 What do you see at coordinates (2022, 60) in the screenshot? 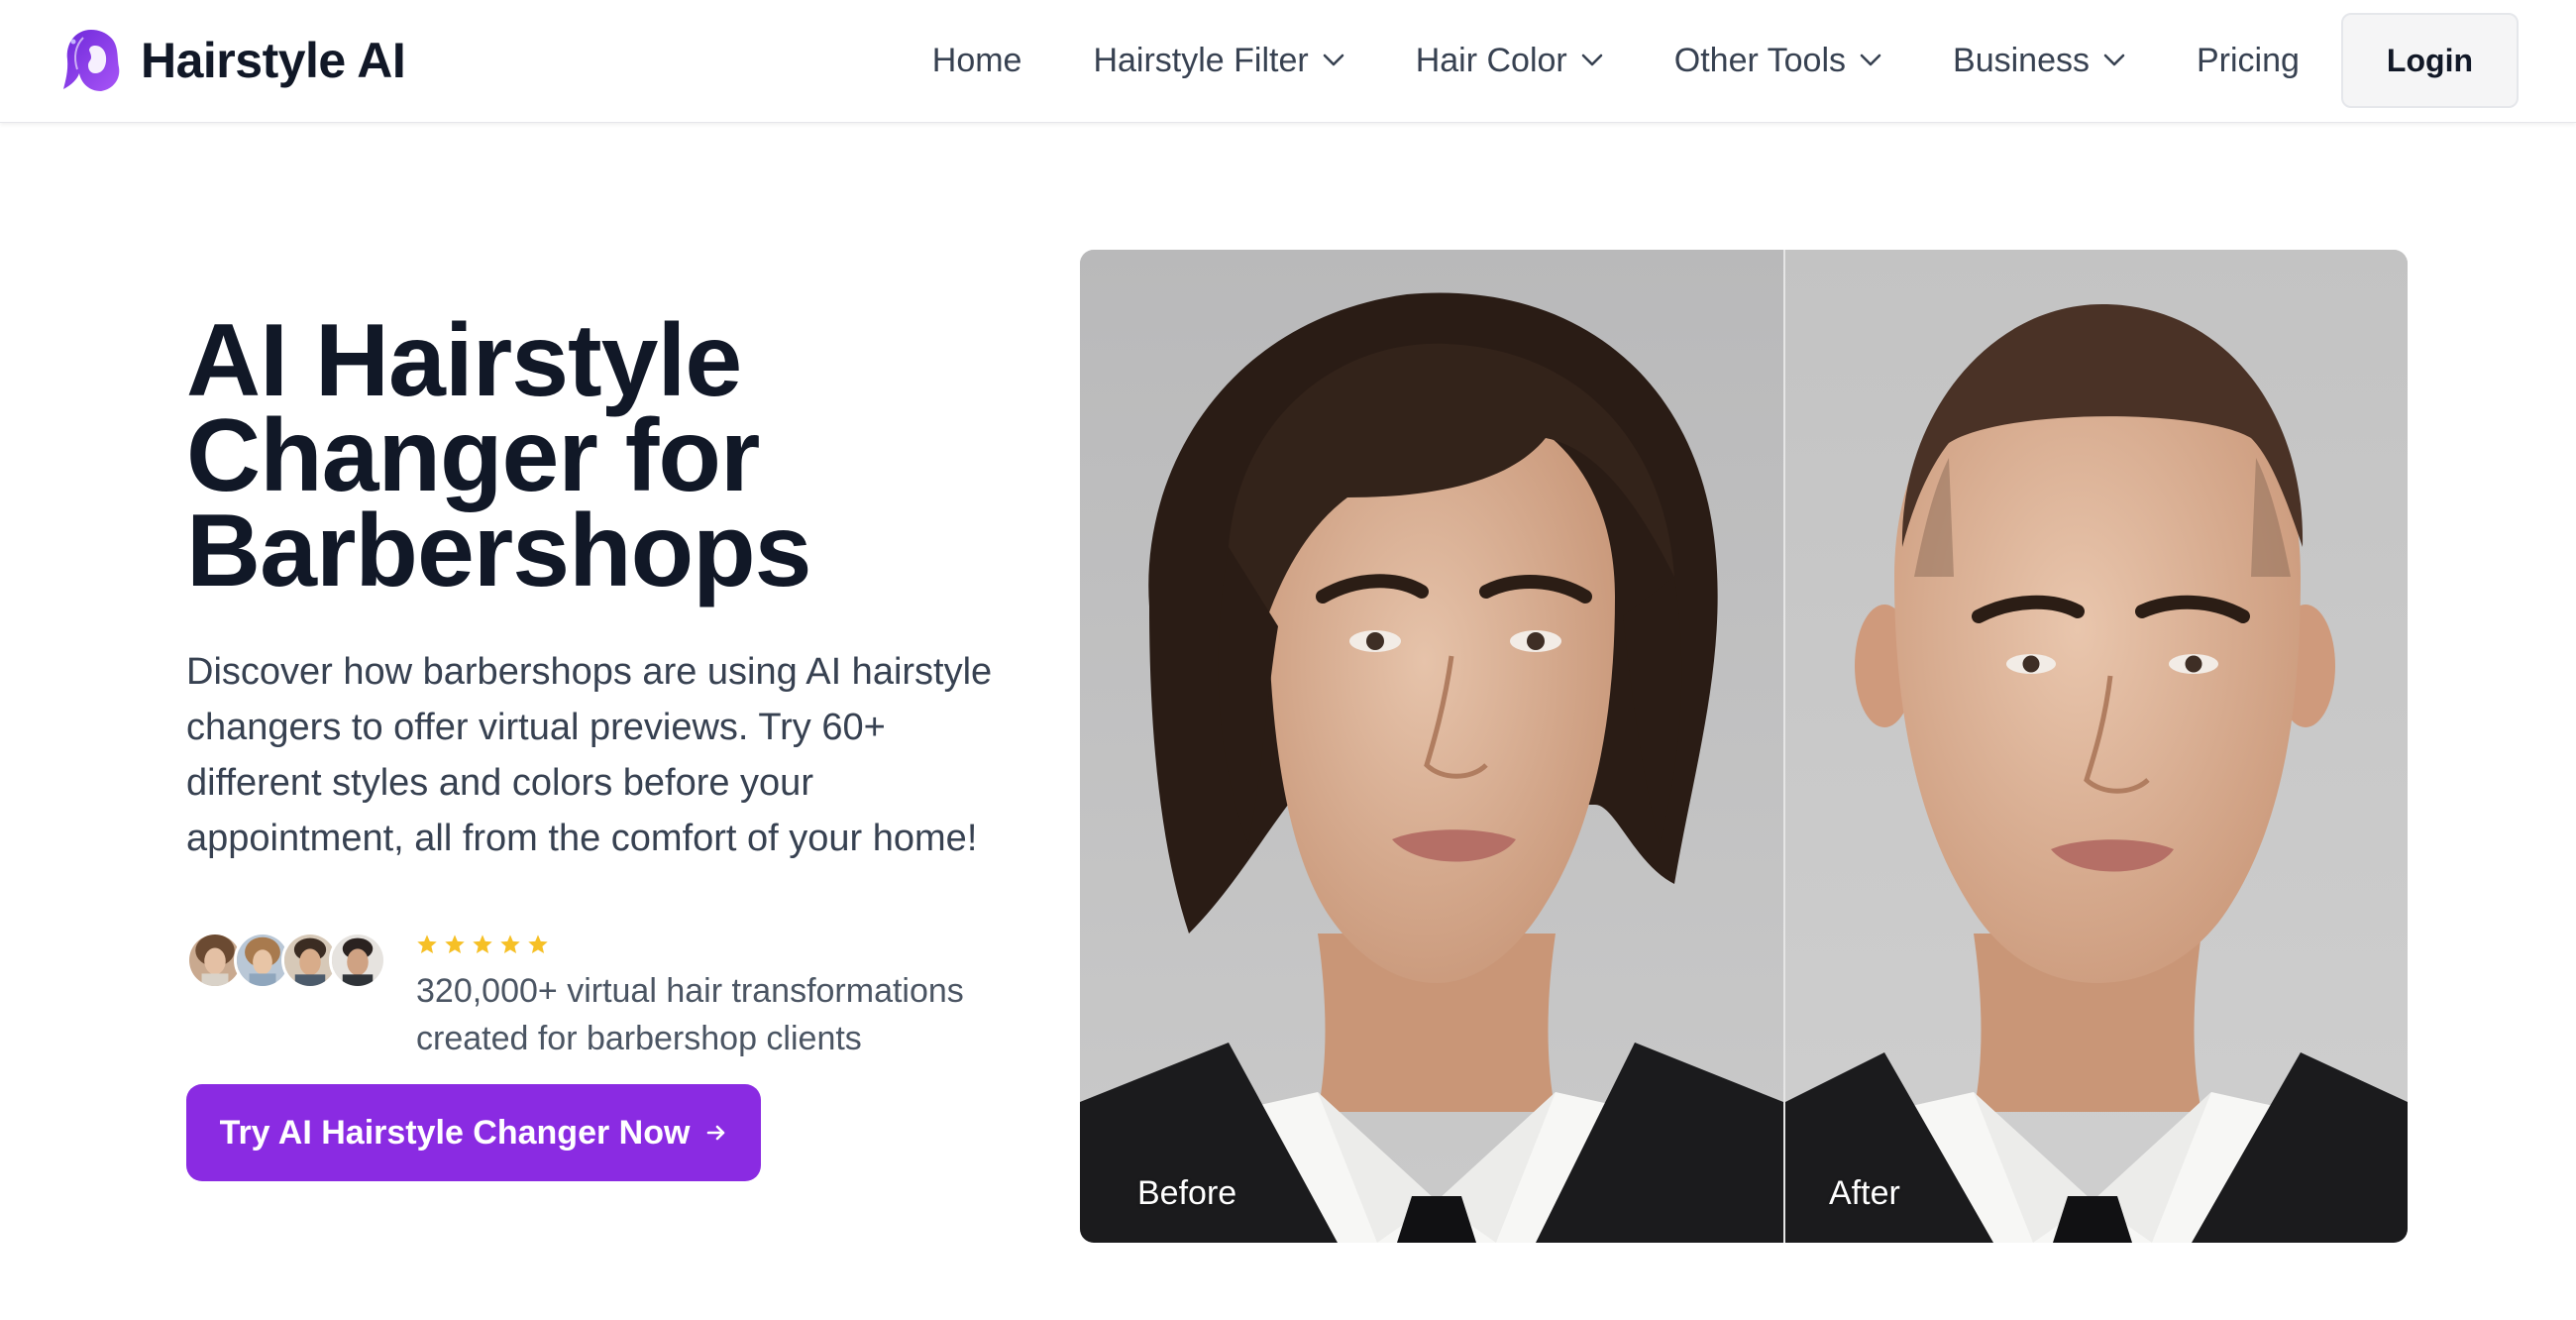
I see `nav-item-label: Business` at bounding box center [2022, 60].